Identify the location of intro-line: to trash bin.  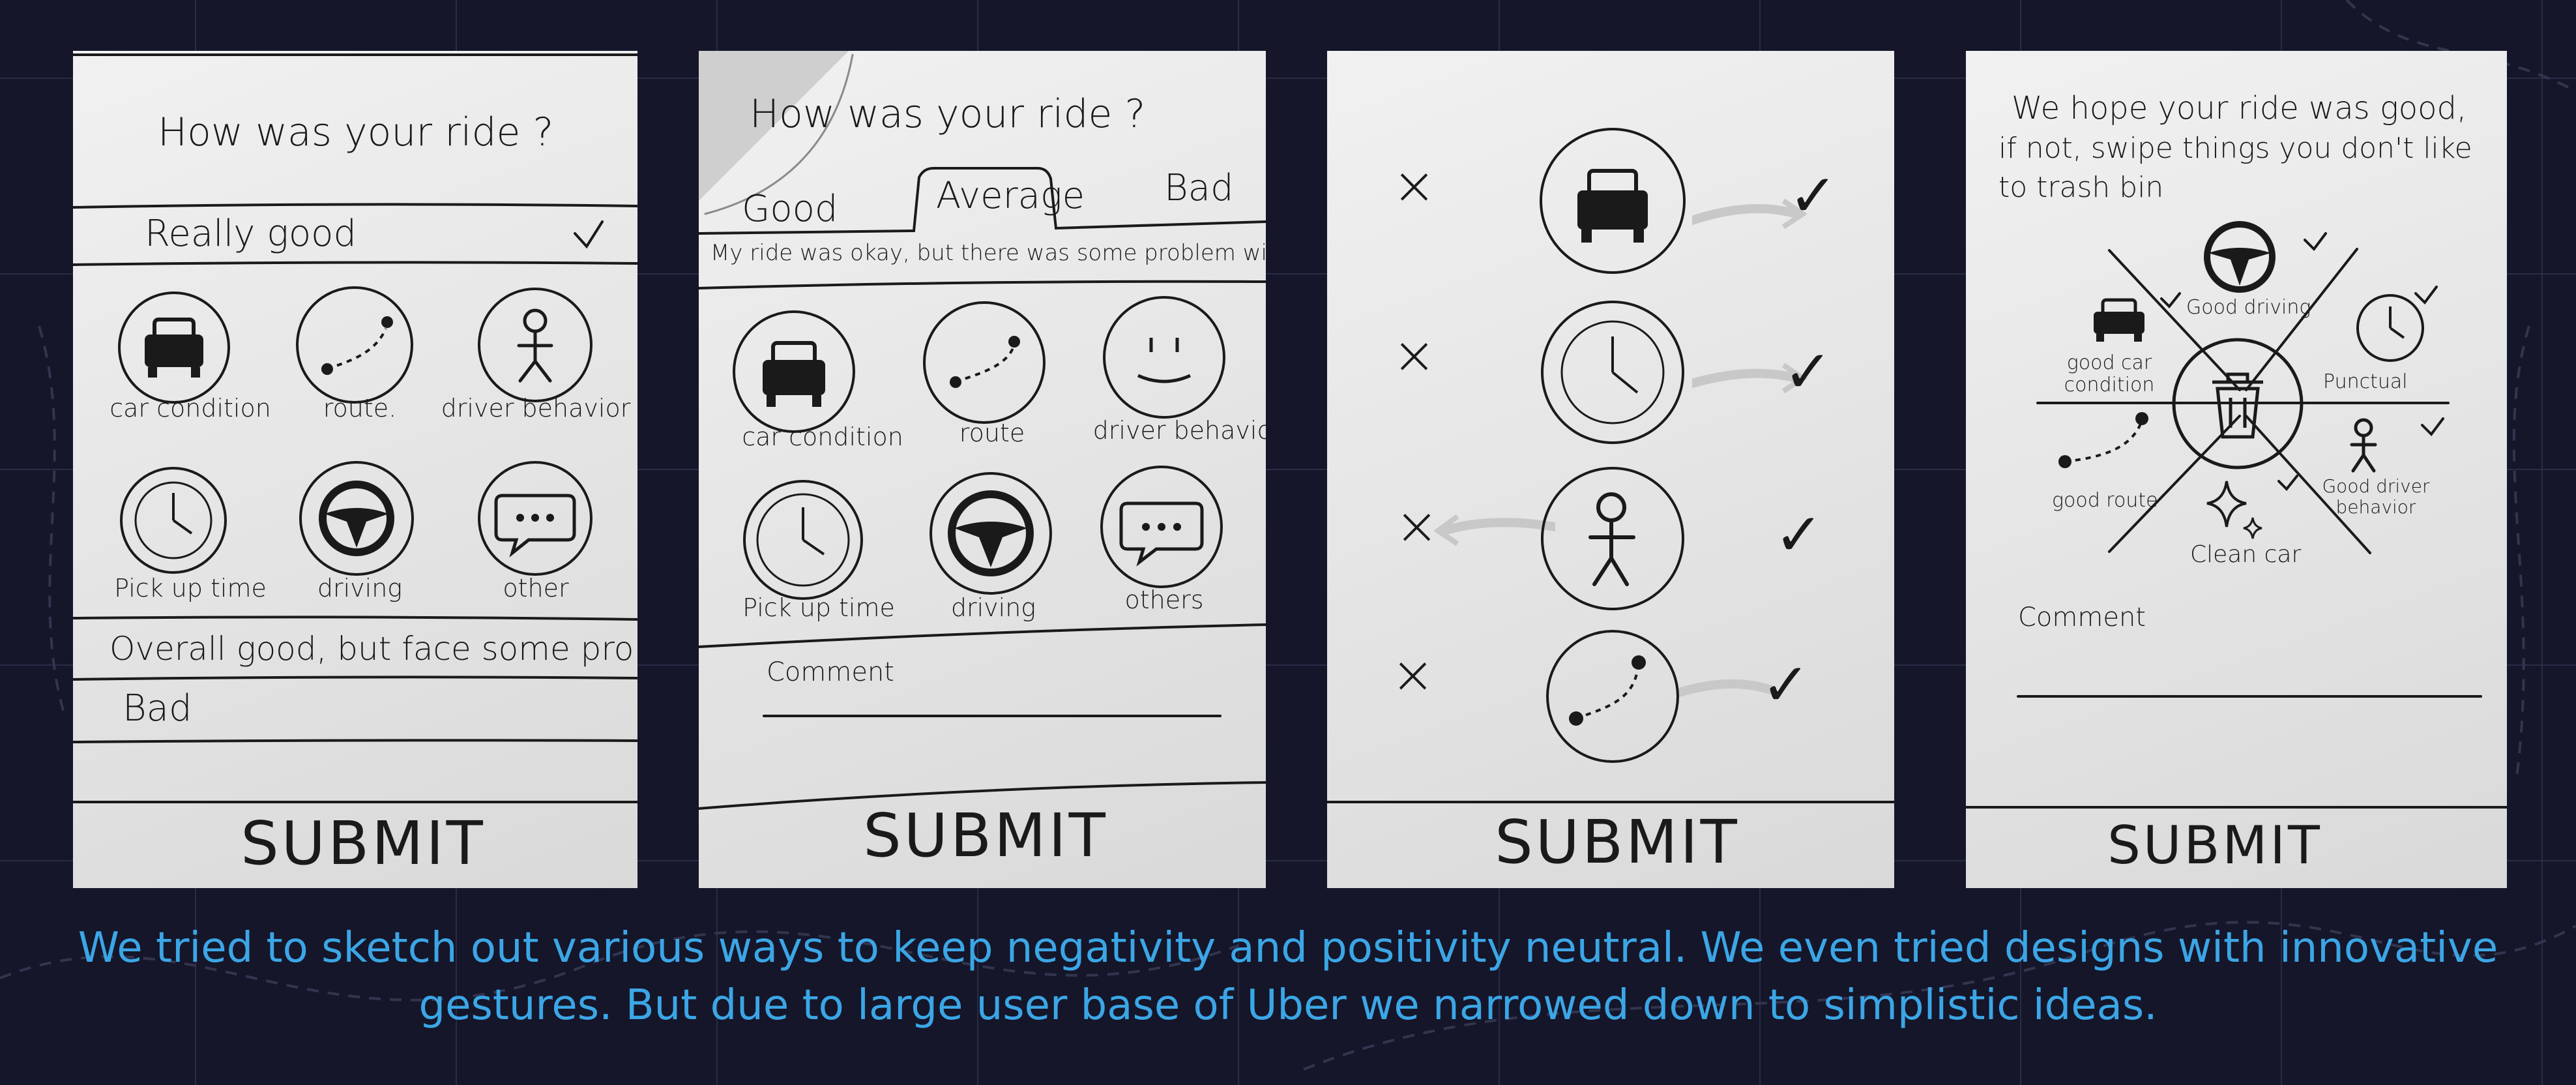
(2081, 188).